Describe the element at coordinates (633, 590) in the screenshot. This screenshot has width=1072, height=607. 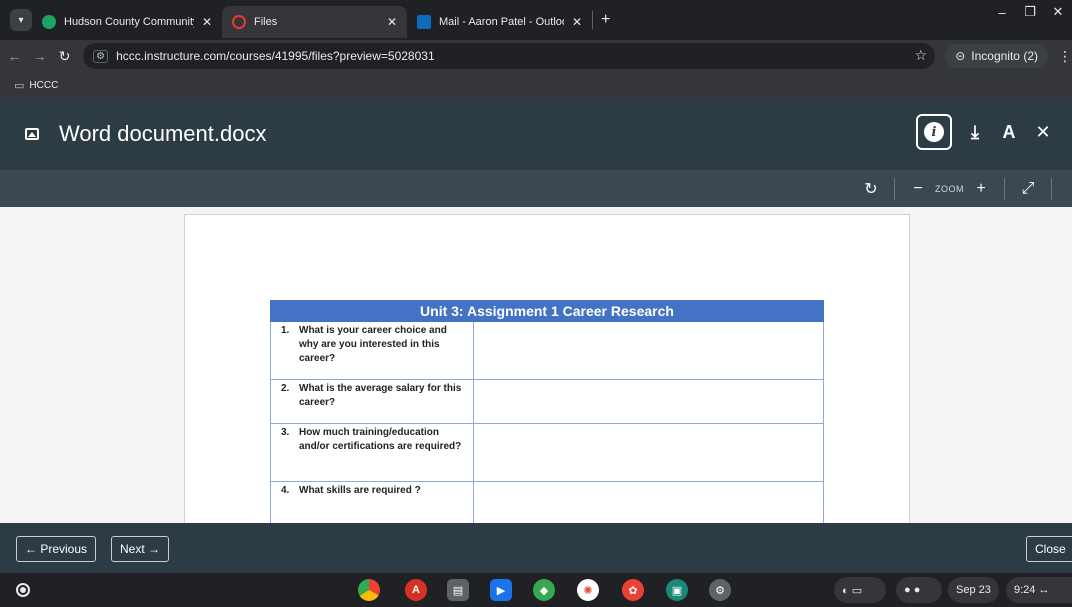
I see `chatgpt-icon: ✿` at that location.